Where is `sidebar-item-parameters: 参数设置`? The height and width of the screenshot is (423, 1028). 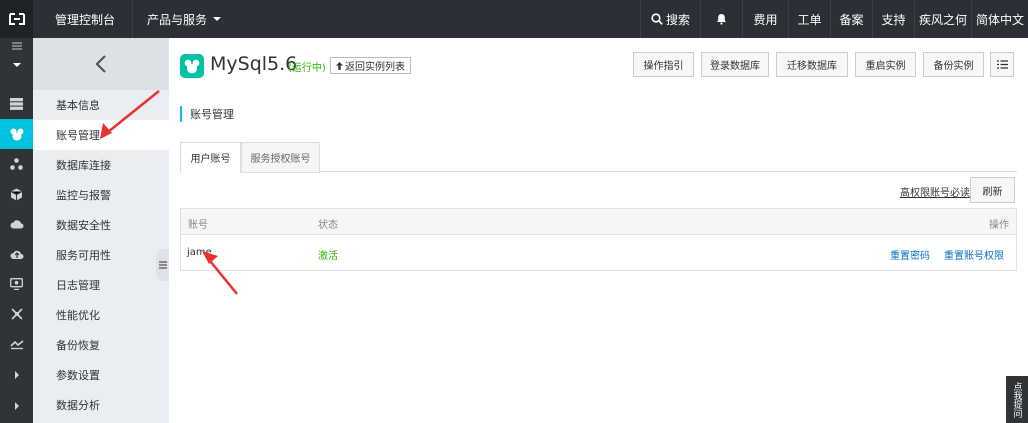 sidebar-item-parameters: 参数设置 is located at coordinates (101, 375).